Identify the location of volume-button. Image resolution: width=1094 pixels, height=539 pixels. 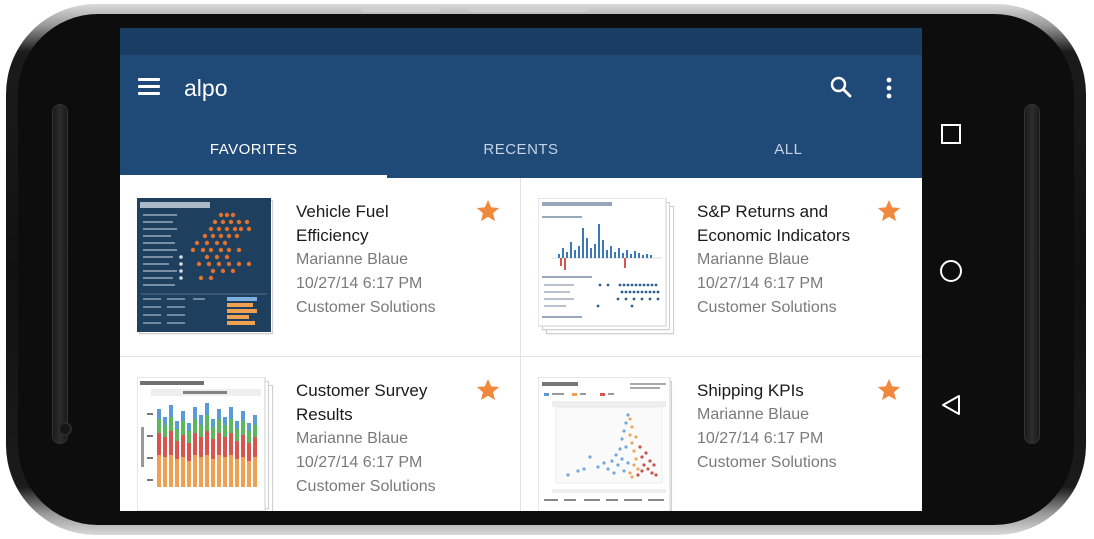
(401, 10).